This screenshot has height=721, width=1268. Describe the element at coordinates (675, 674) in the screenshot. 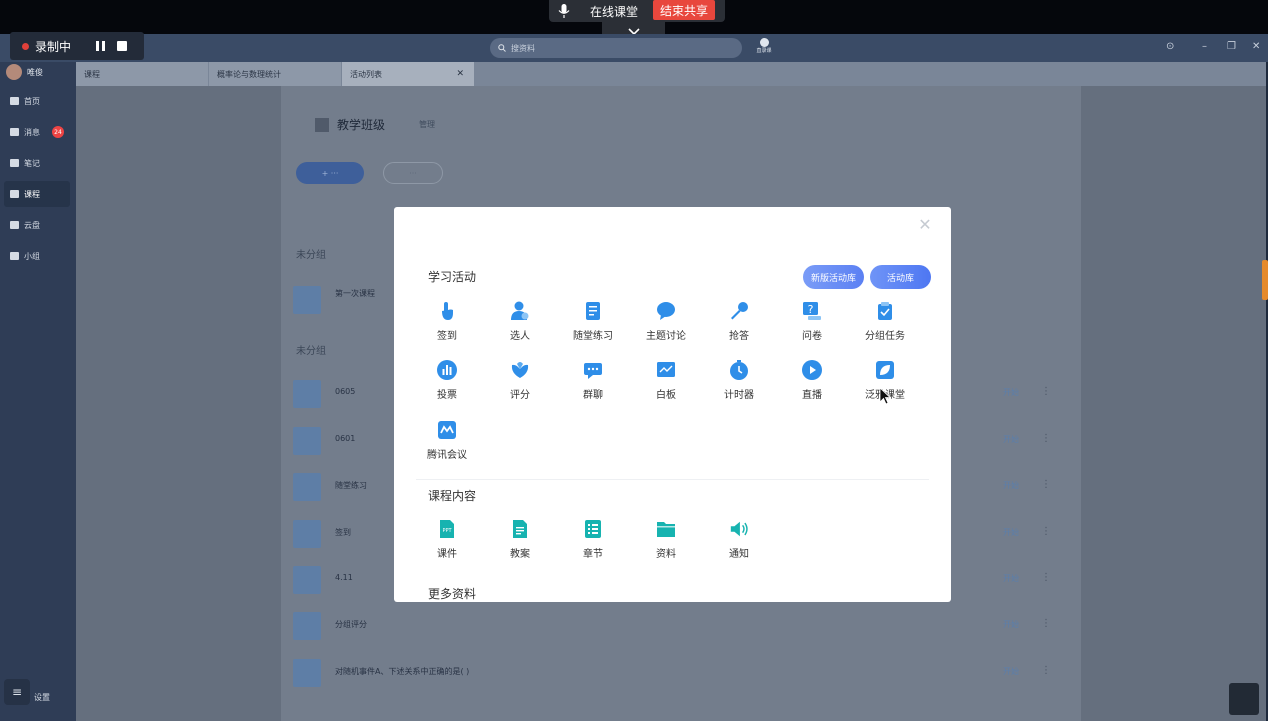

I see `table-row: 对随机事件A、下述关系中正确的是( ) 开始 ⋮` at that location.